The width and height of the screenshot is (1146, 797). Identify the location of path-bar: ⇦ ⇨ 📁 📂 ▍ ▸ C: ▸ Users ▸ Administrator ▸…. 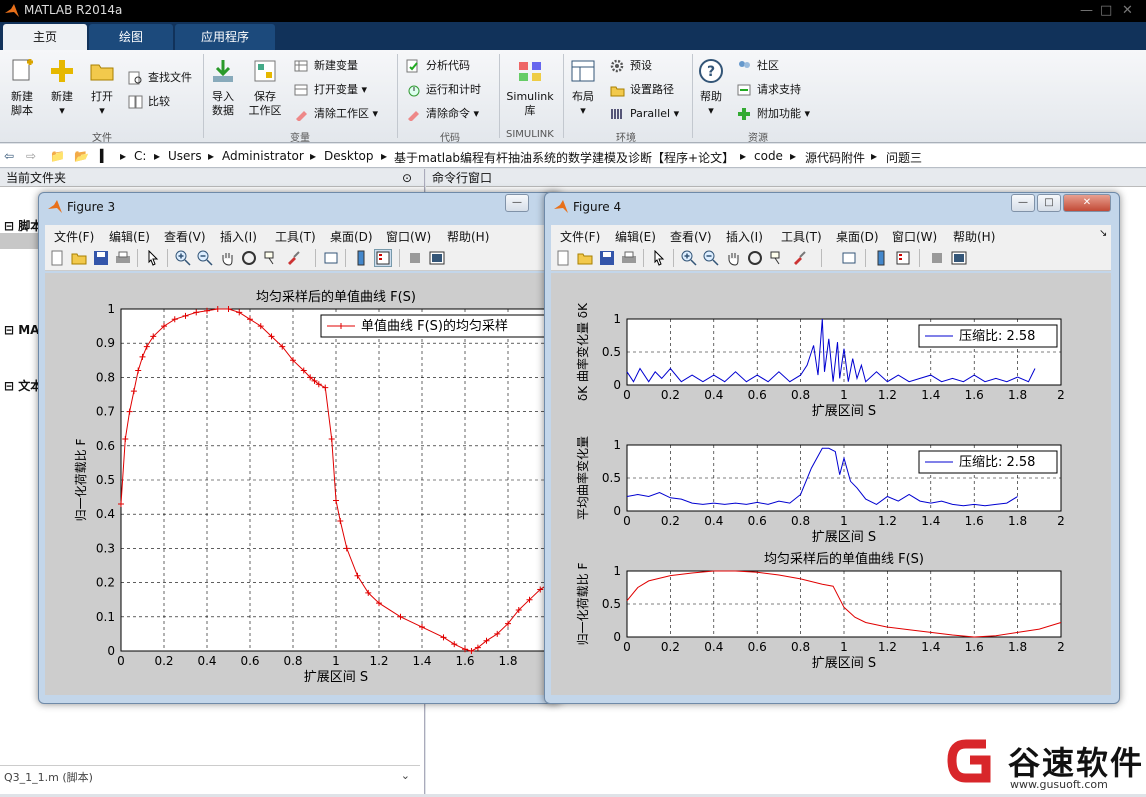
(573, 156).